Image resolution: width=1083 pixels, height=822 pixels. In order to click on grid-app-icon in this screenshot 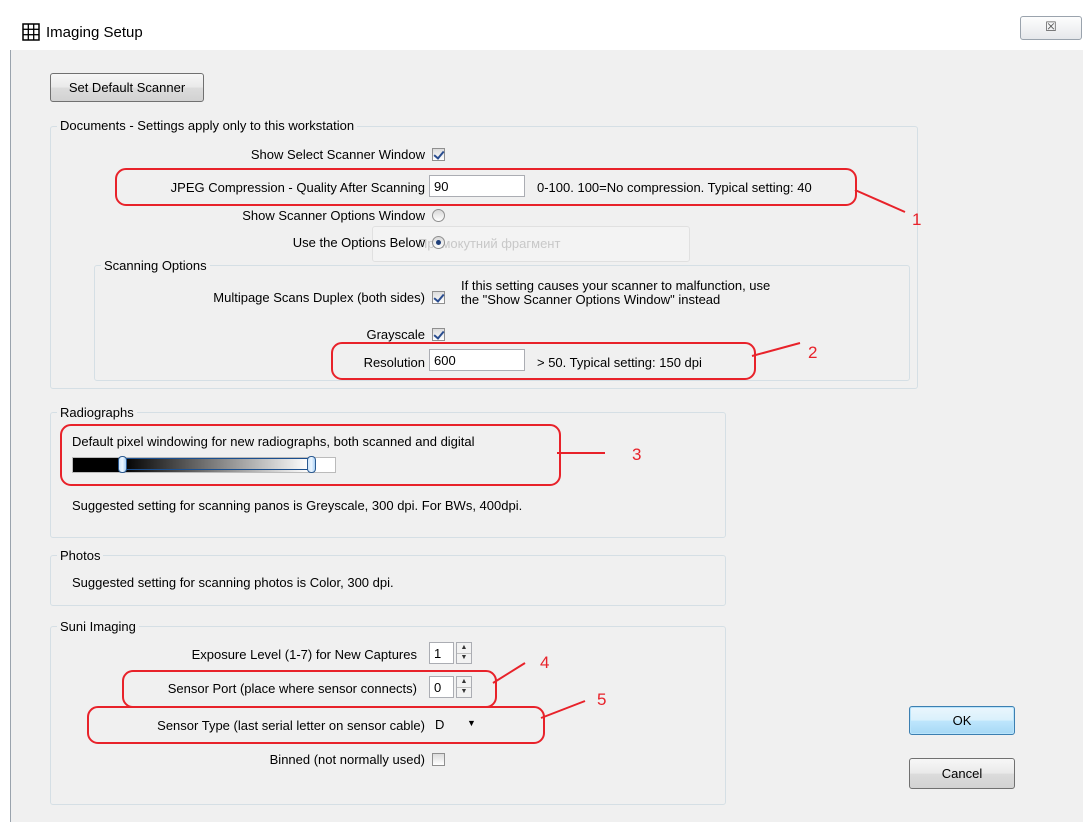, I will do `click(31, 32)`.